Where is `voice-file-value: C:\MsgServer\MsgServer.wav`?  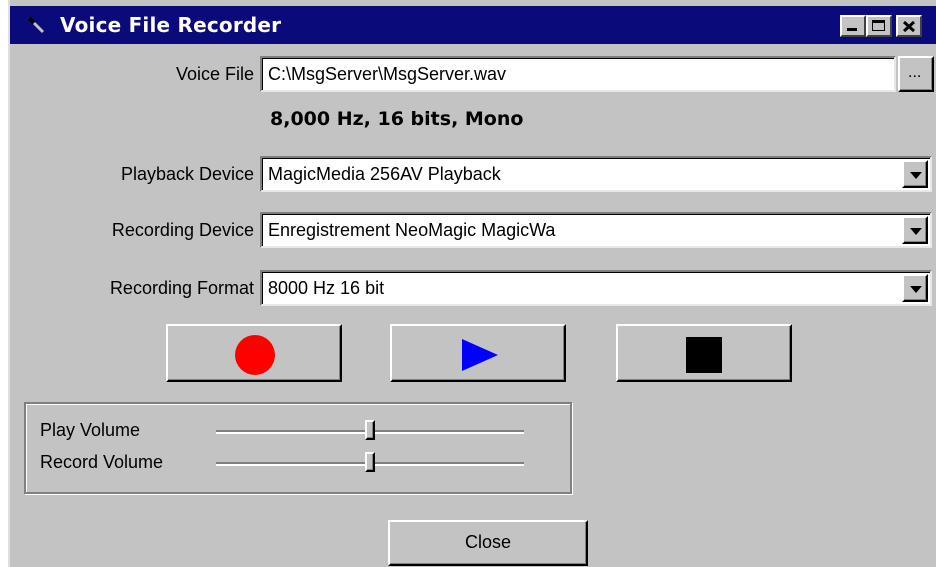 voice-file-value: C:\MsgServer\MsgServer.wav is located at coordinates (387, 74).